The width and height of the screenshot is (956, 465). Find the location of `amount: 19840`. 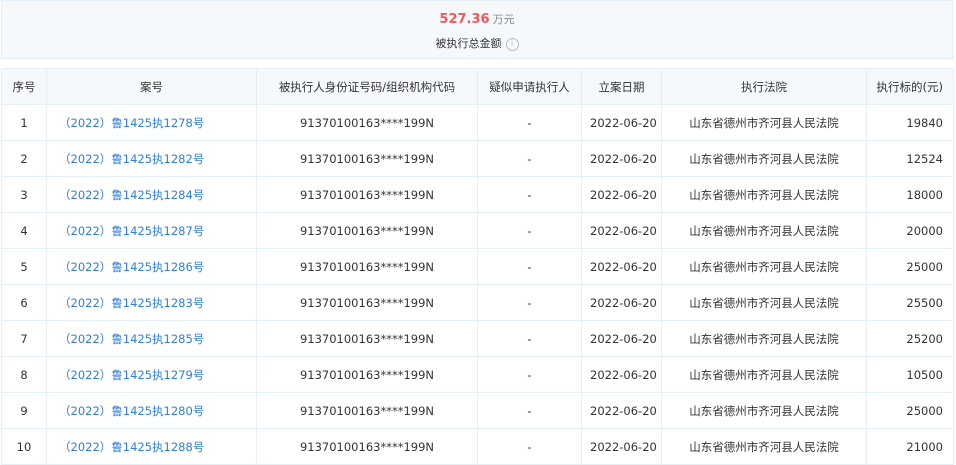

amount: 19840 is located at coordinates (910, 122).